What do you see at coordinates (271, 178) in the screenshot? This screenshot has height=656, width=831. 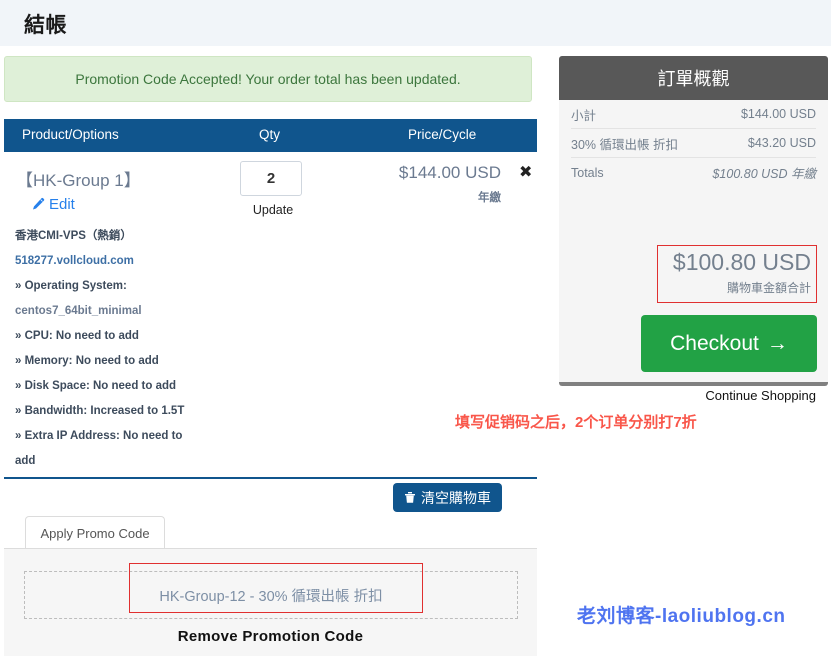 I see `quantity-input: 2` at bounding box center [271, 178].